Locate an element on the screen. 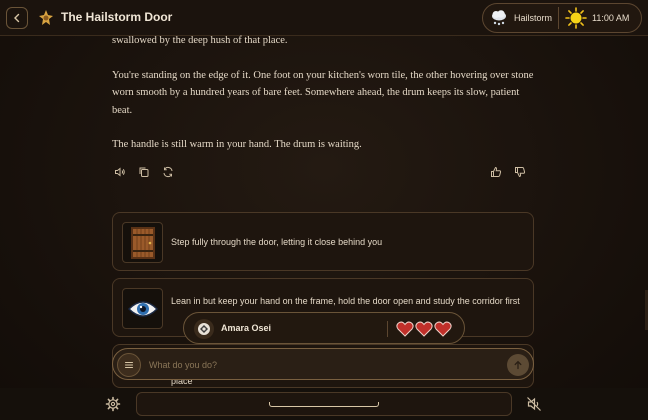 This screenshot has width=648, height=420. affection-hearts is located at coordinates (424, 329).